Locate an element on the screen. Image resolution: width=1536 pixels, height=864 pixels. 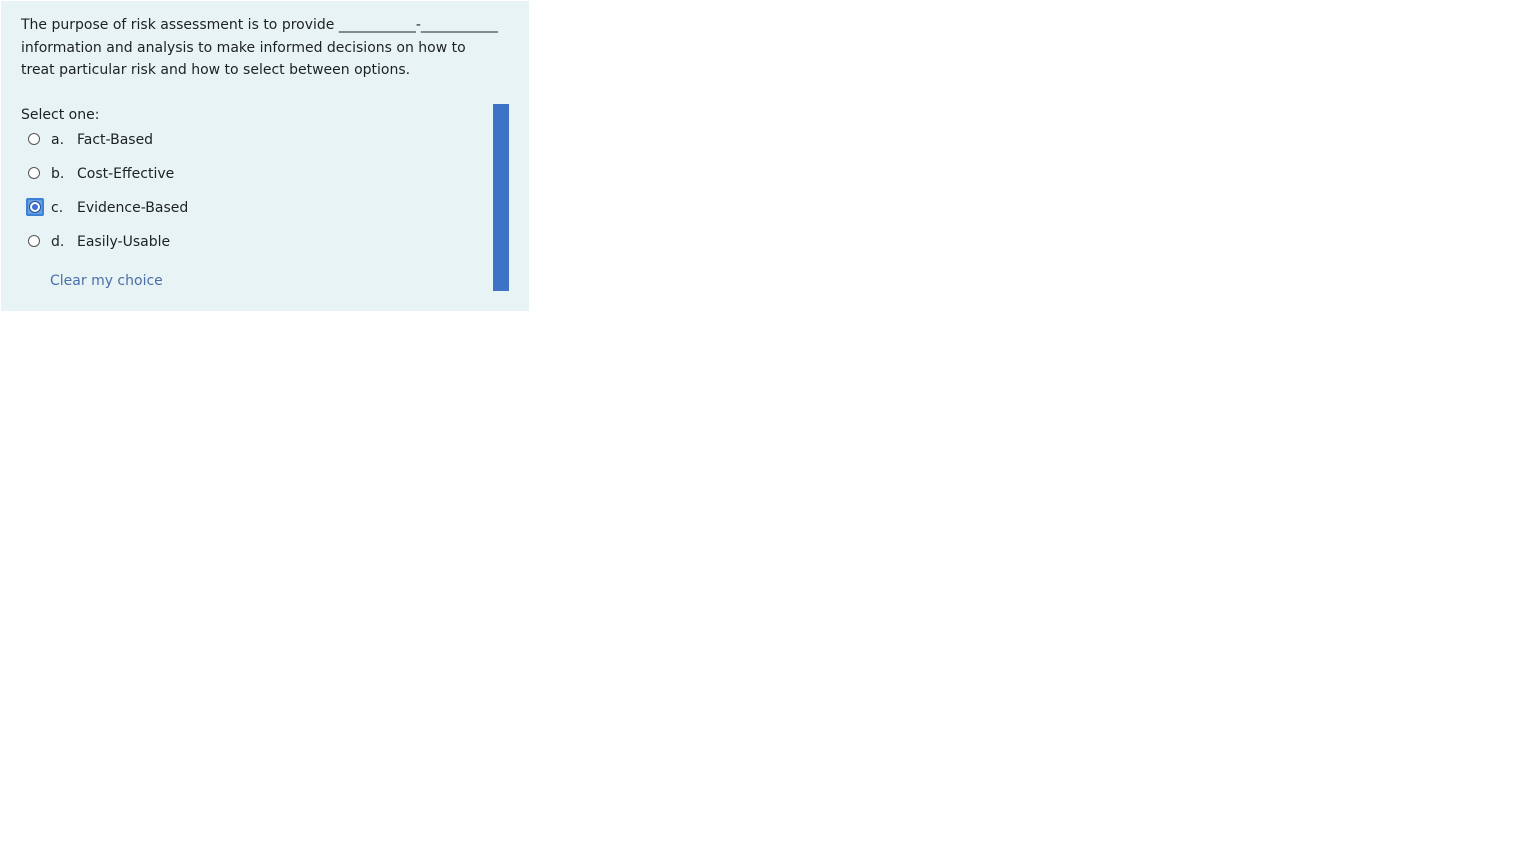
answer-letter-b: b. is located at coordinates (58, 174).